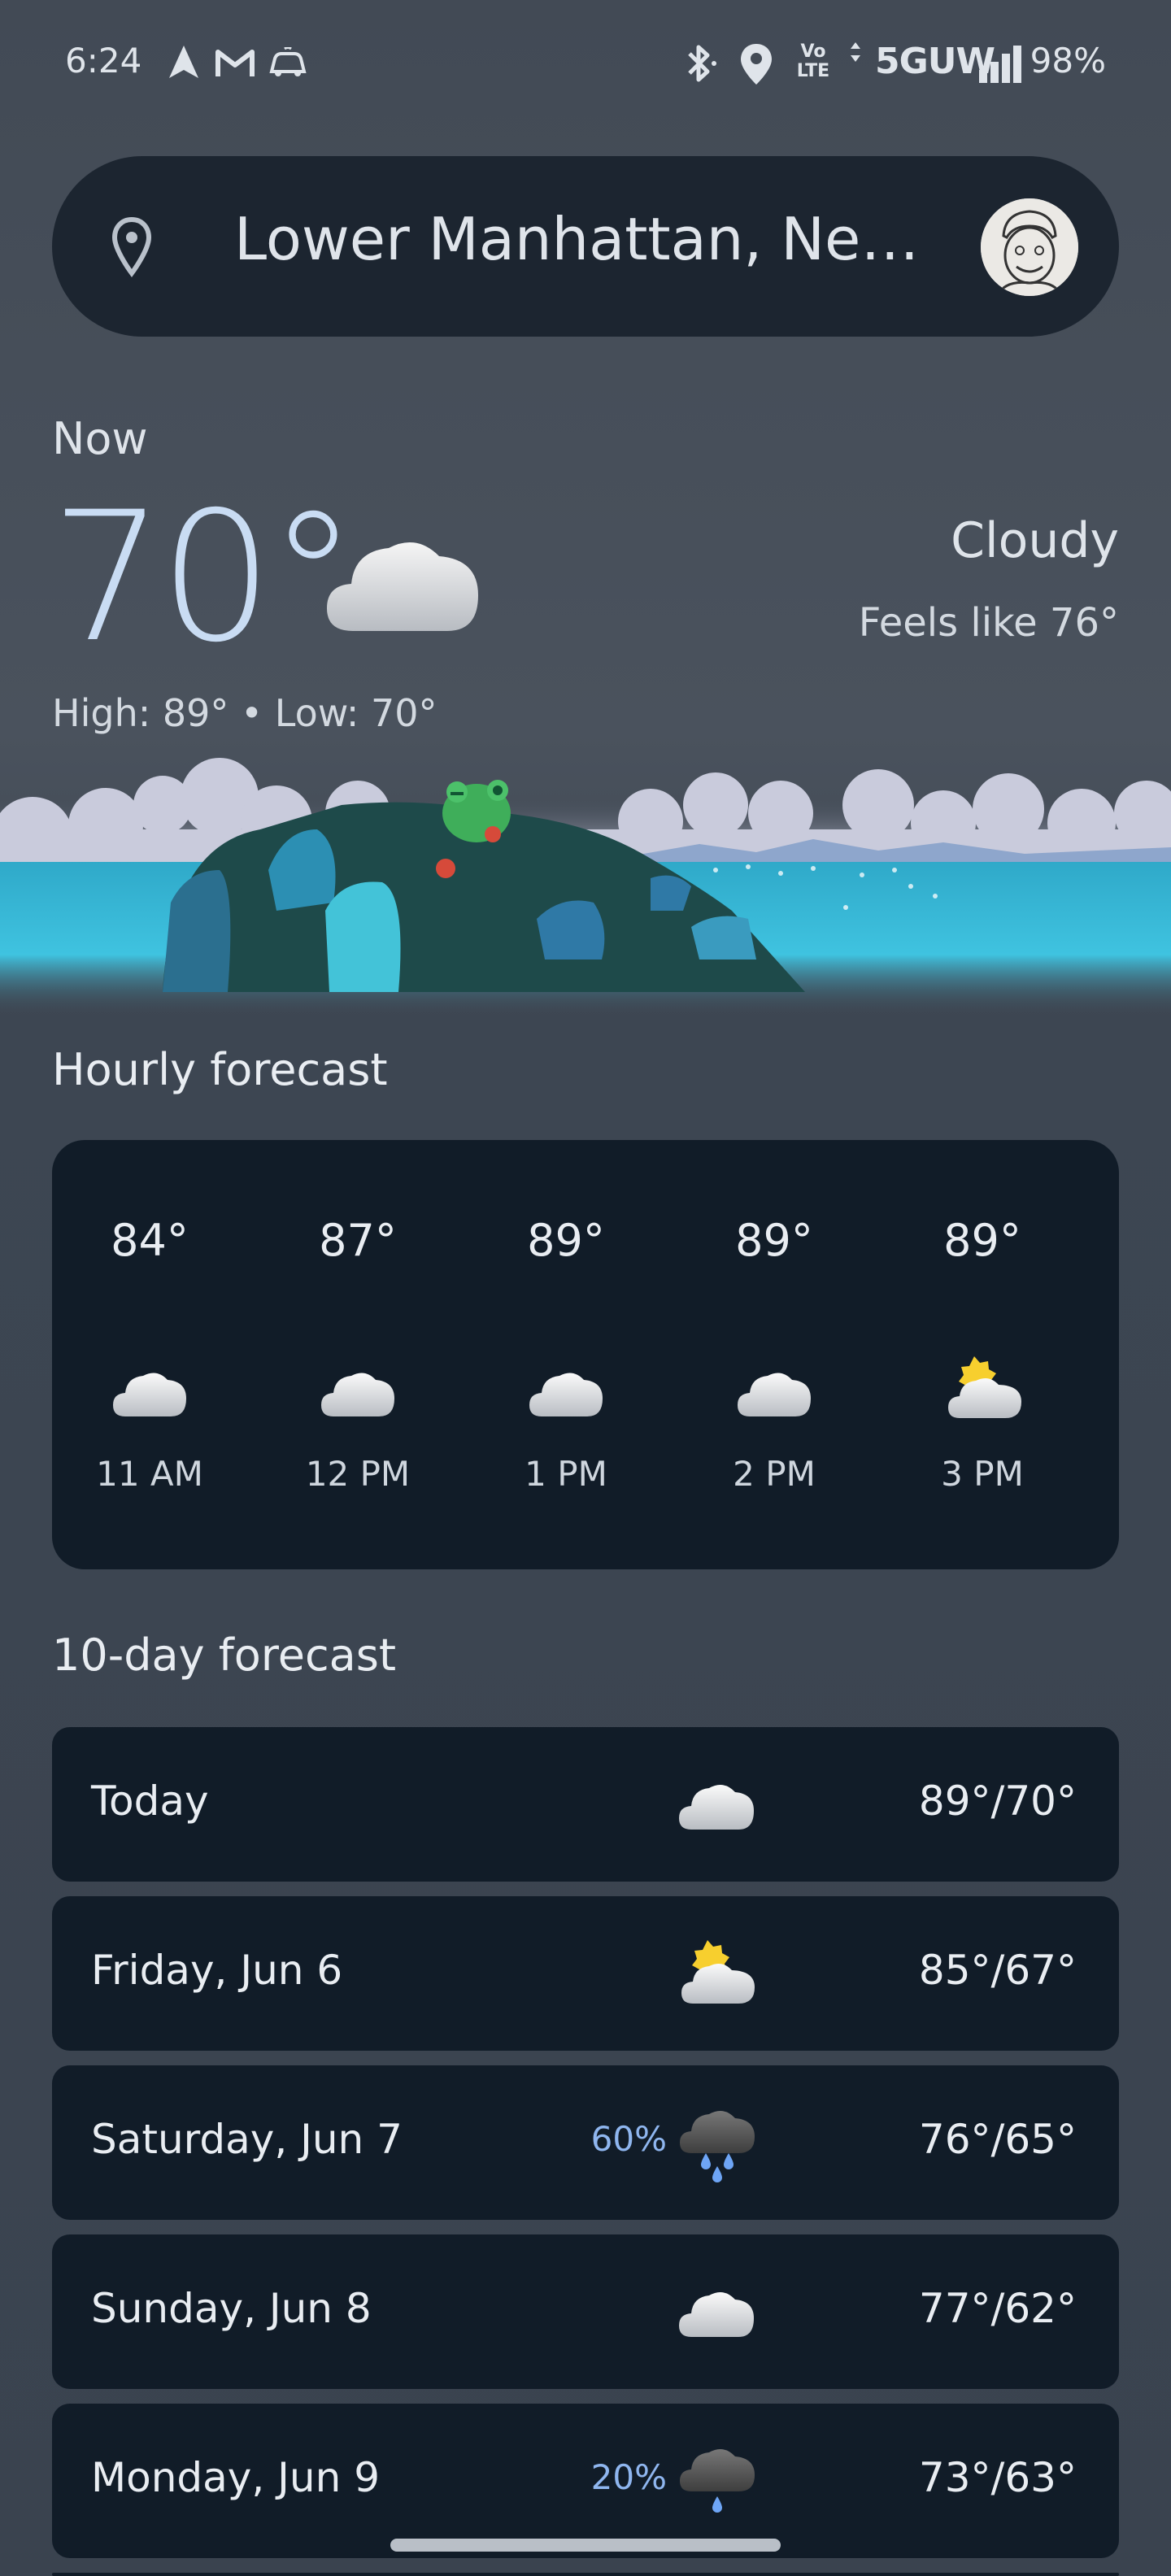  Describe the element at coordinates (204, 577) in the screenshot. I see `current-temperature: 70°` at that location.